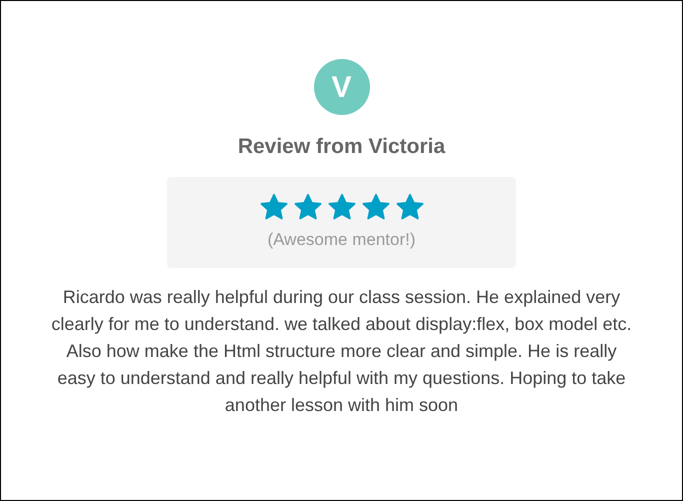 This screenshot has height=501, width=683. I want to click on rating-caption: (Awesome mentor!), so click(341, 239).